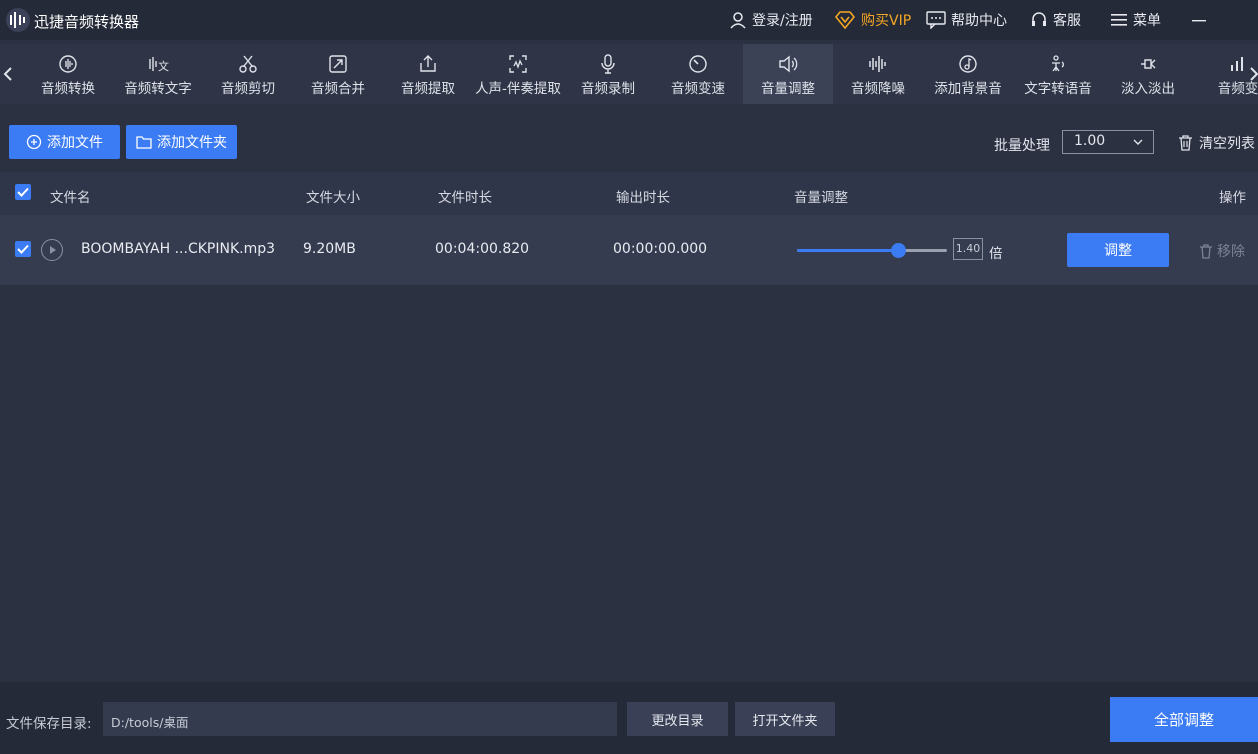 Image resolution: width=1258 pixels, height=754 pixels. I want to click on buy-vip-button: 购买VIP, so click(872, 20).